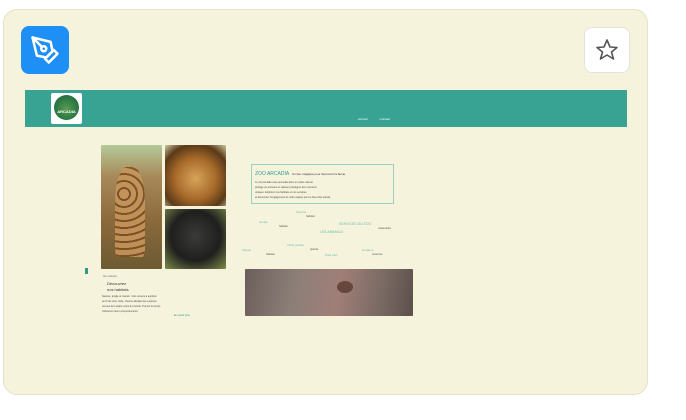 The width and height of the screenshot is (686, 420). Describe the element at coordinates (310, 216) in the screenshot. I see `section-sub-1: habitats` at that location.